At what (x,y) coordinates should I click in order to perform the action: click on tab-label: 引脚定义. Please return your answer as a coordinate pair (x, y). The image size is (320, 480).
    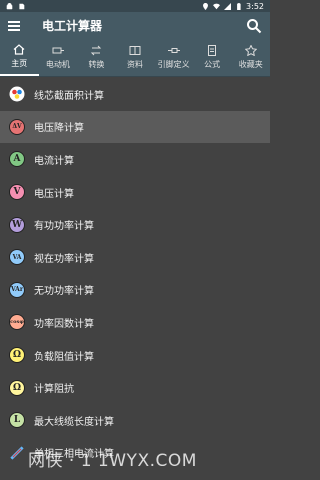
    Looking at the image, I should click on (173, 64).